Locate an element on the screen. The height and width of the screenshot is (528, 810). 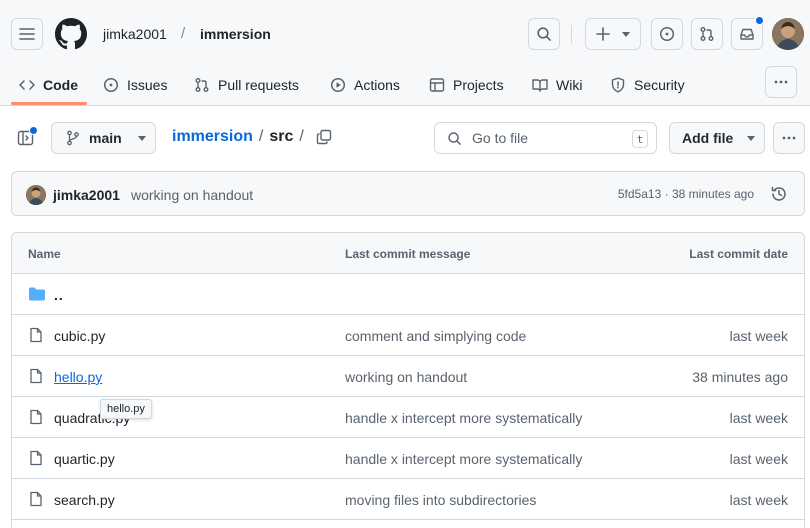
commit-time: 38 minutes ago is located at coordinates (712, 194).